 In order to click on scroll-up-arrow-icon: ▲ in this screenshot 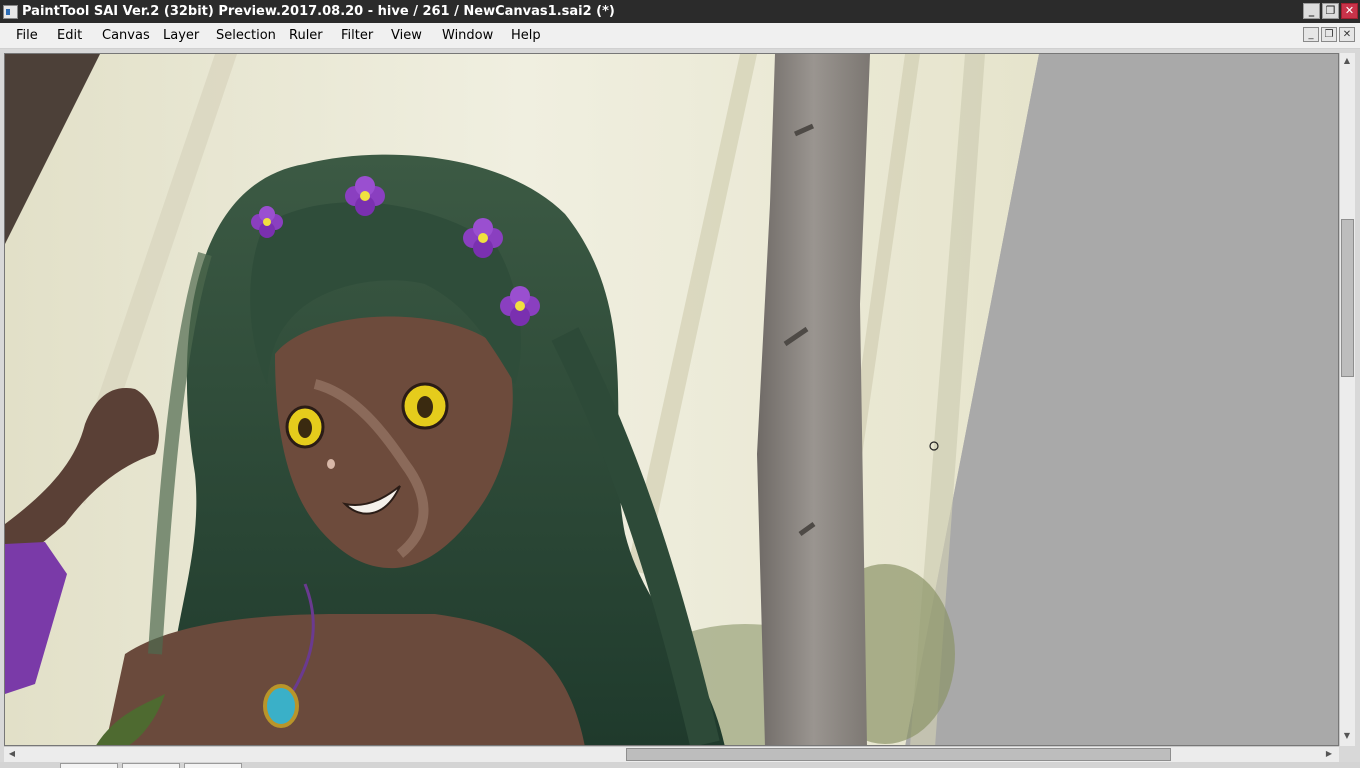, I will do `click(1347, 61)`.